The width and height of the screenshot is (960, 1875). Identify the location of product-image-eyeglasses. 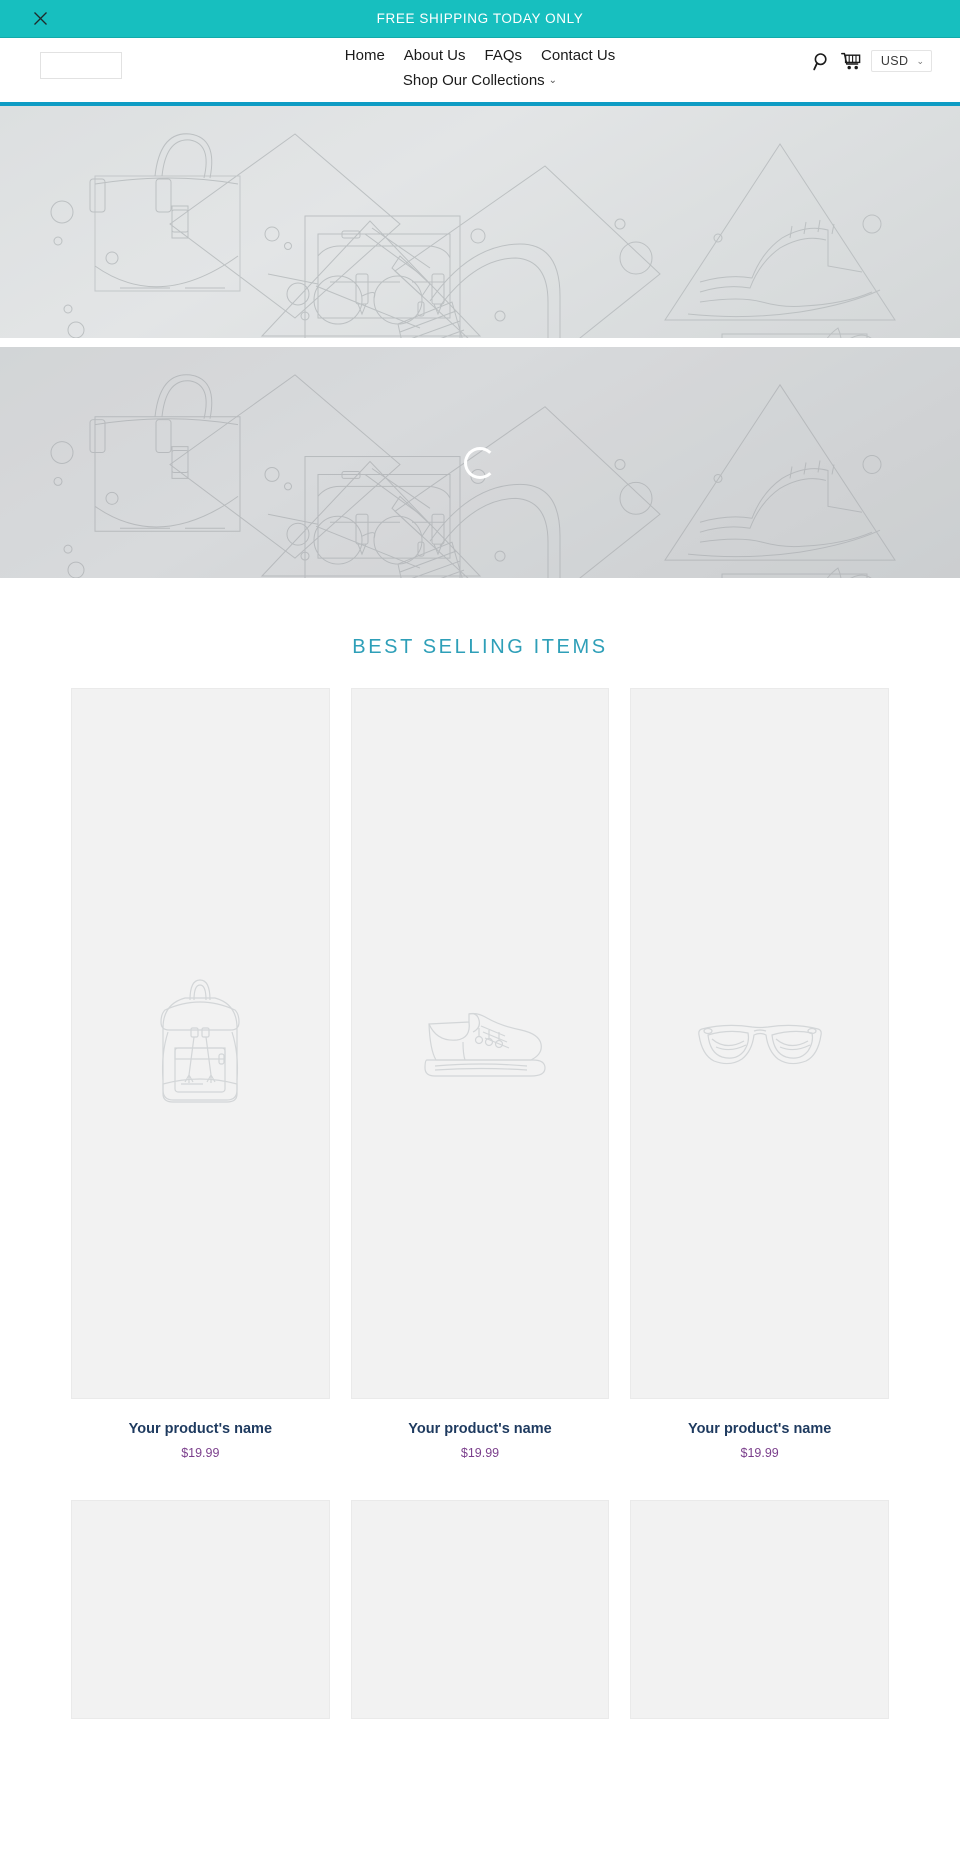
(759, 1043).